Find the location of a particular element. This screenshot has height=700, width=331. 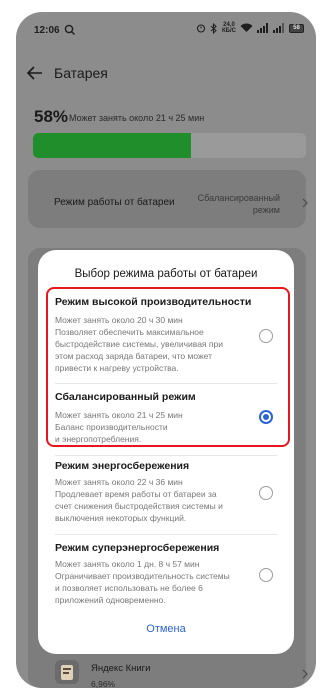

page-title: Батарея is located at coordinates (81, 73).